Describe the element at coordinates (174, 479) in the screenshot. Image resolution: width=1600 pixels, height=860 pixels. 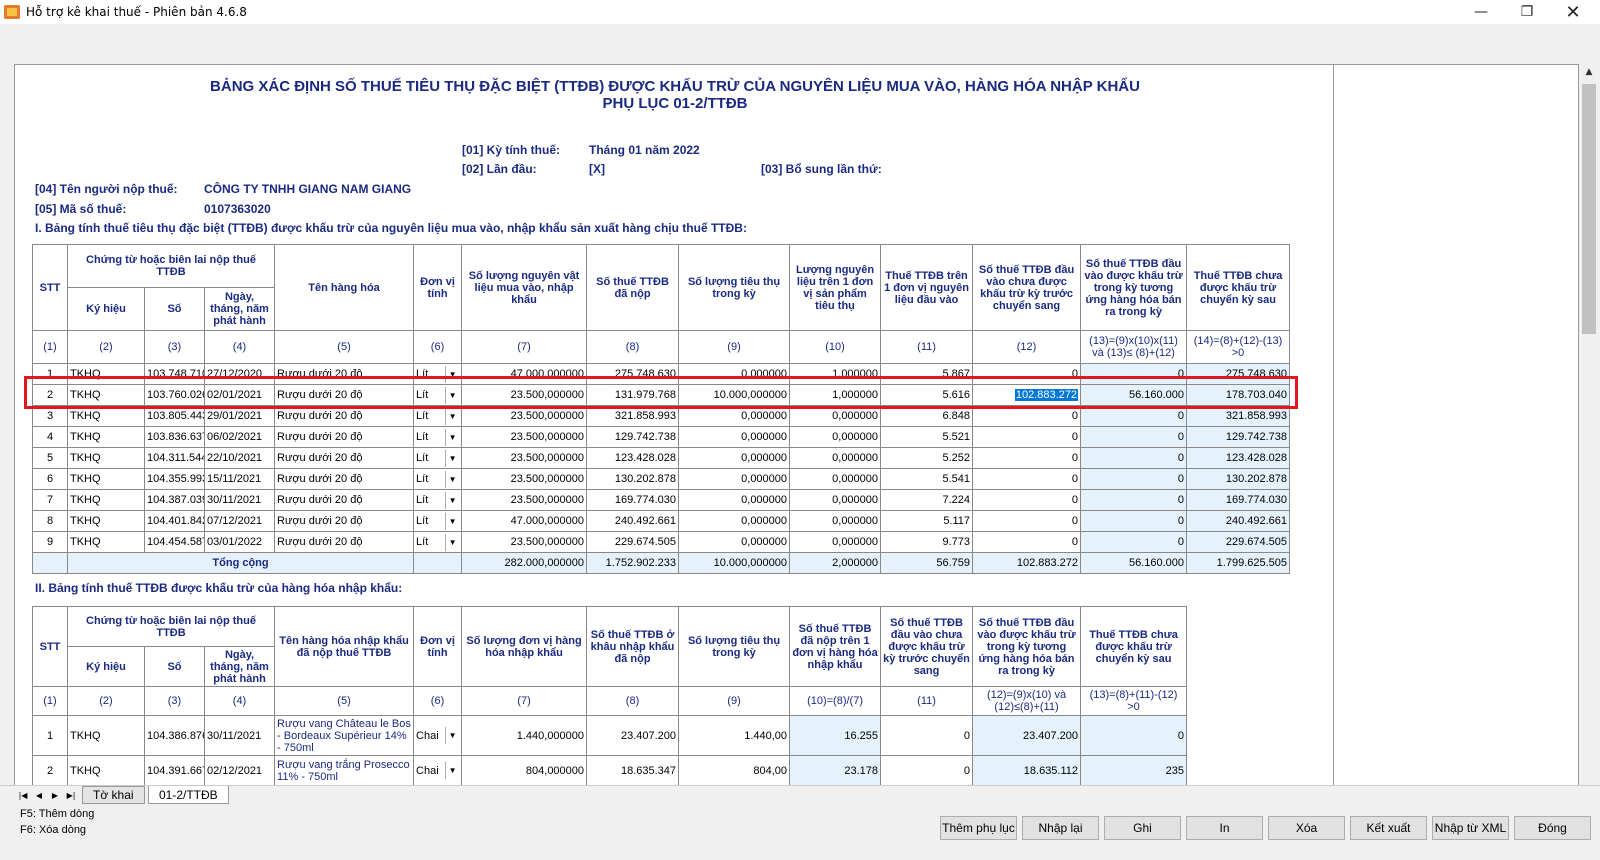
I see `row-so: 104.355.993` at that location.